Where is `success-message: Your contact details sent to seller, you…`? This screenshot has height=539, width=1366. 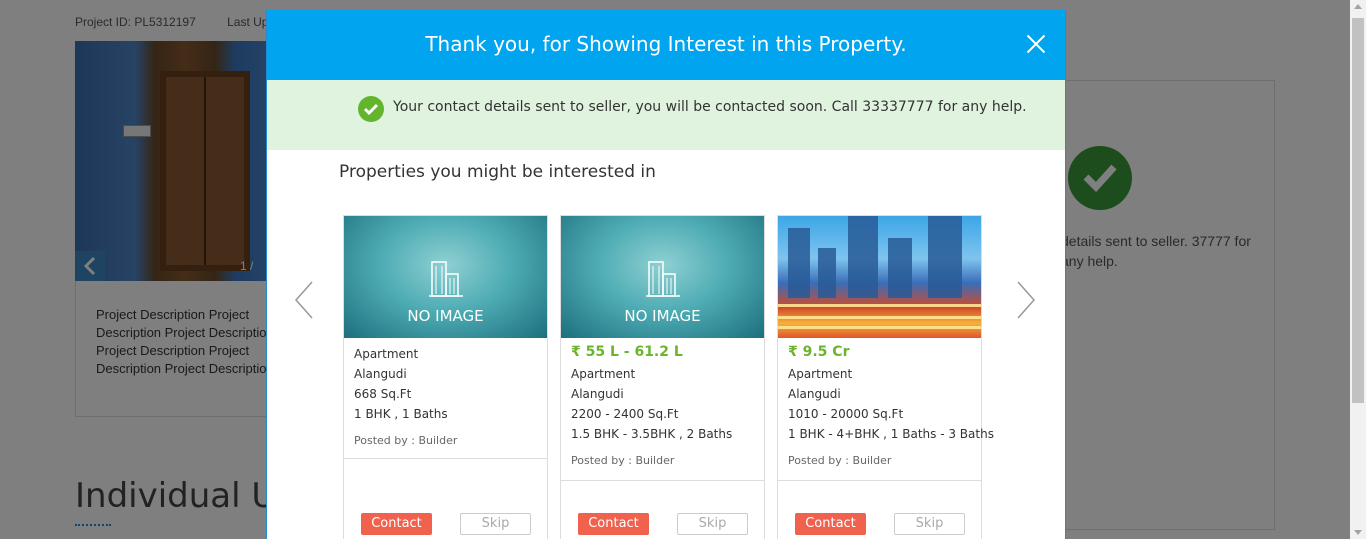
success-message: Your contact details sent to seller, you… is located at coordinates (710, 107).